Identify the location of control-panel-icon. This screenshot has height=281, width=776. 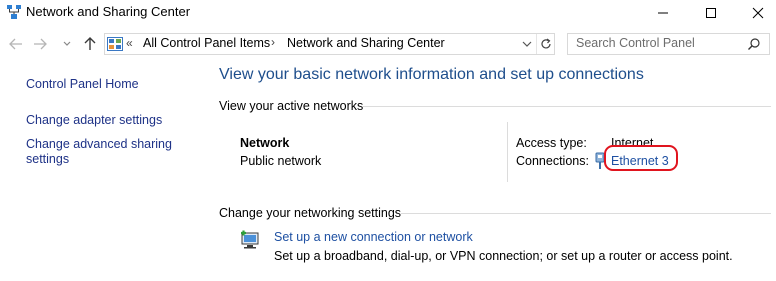
(115, 44).